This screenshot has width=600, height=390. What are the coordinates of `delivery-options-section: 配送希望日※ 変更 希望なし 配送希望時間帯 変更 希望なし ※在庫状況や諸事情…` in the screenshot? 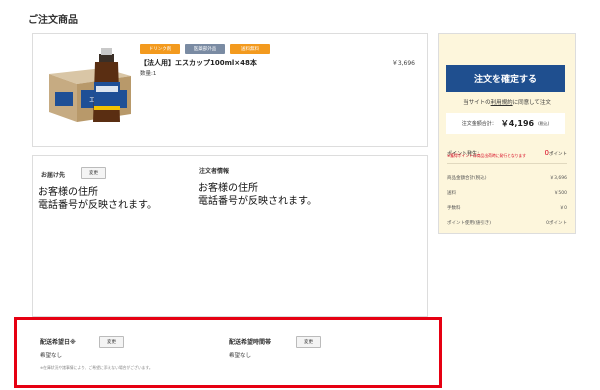 It's located at (228, 352).